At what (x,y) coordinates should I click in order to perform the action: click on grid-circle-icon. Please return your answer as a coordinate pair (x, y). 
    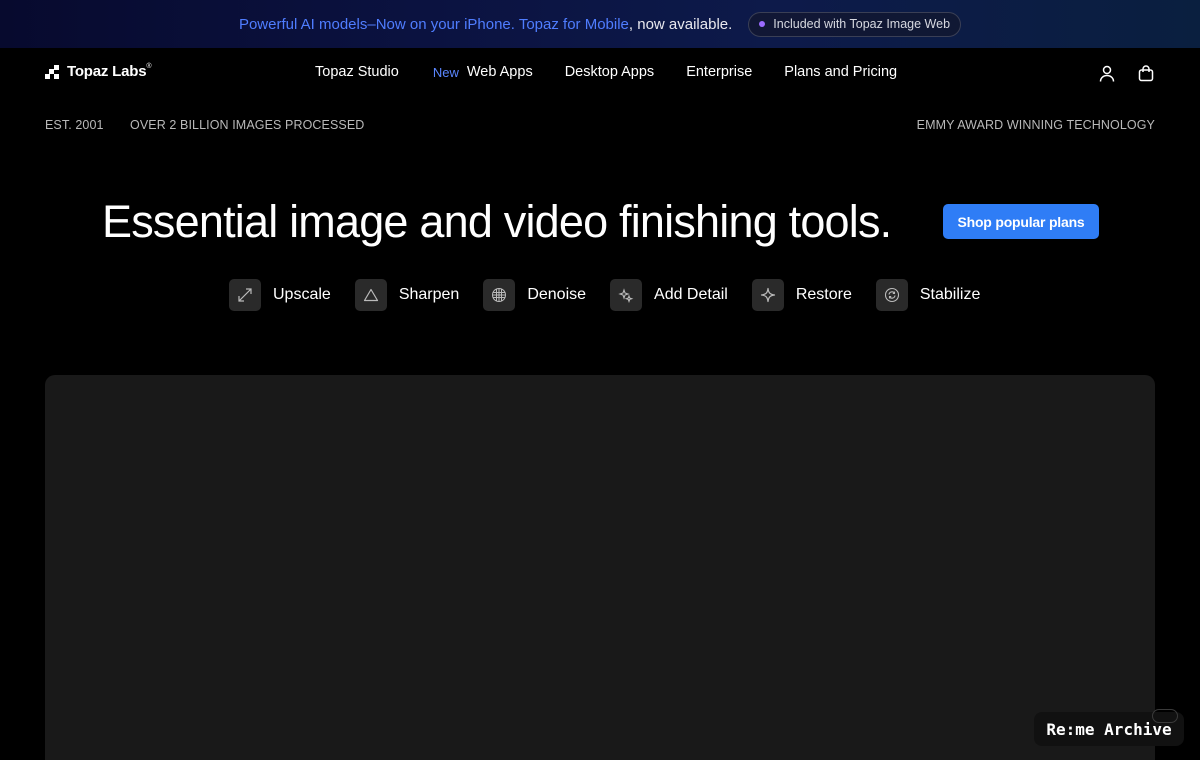
    Looking at the image, I should click on (499, 295).